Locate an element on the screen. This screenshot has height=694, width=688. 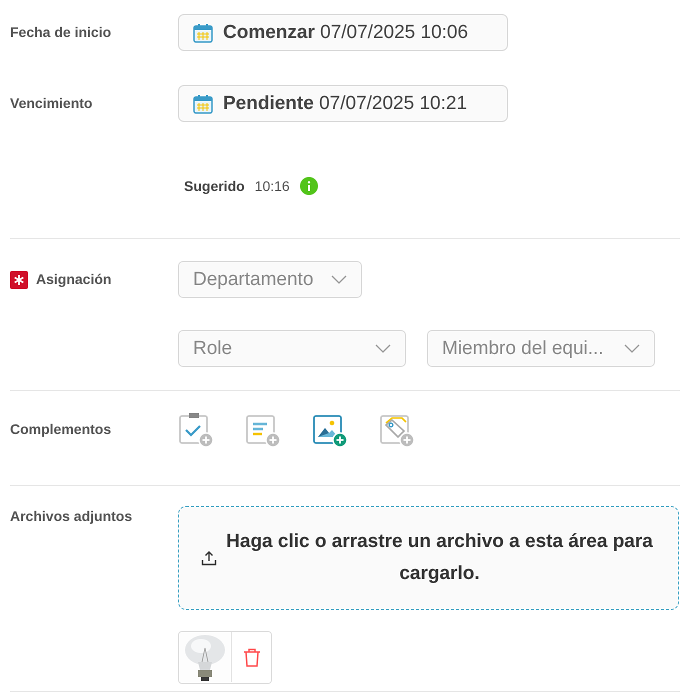
field-label: Vencimiento is located at coordinates (52, 103).